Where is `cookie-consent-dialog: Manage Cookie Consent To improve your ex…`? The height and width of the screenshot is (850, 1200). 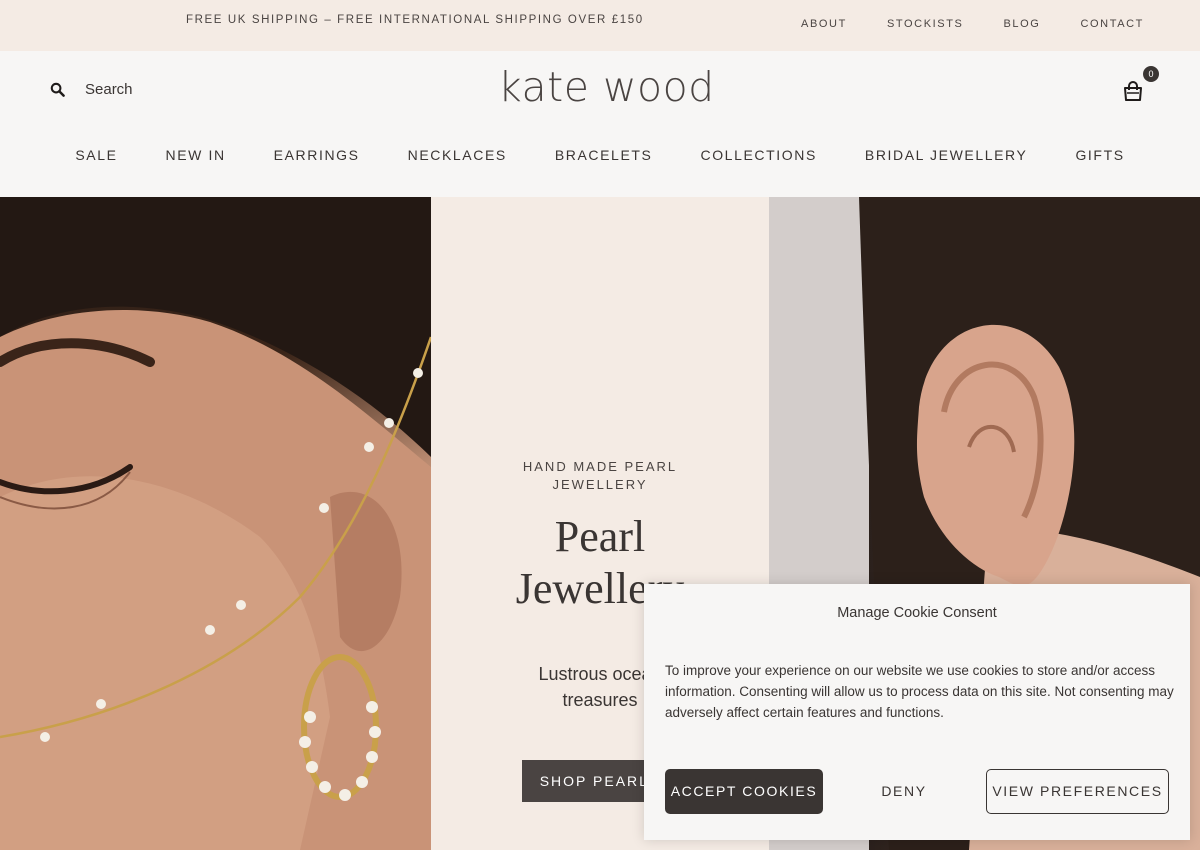
cookie-consent-dialog: Manage Cookie Consent To improve your ex… is located at coordinates (917, 712).